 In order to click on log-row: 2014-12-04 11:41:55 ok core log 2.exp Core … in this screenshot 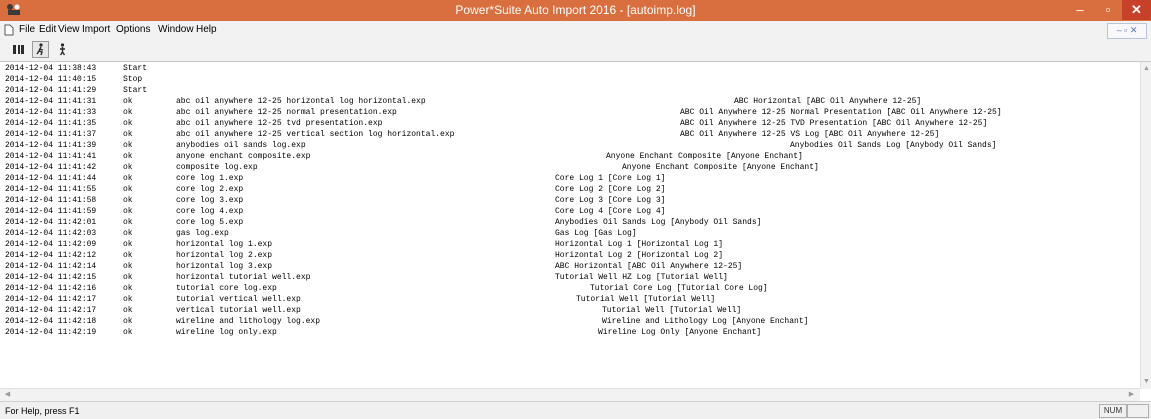, I will do `click(570, 189)`.